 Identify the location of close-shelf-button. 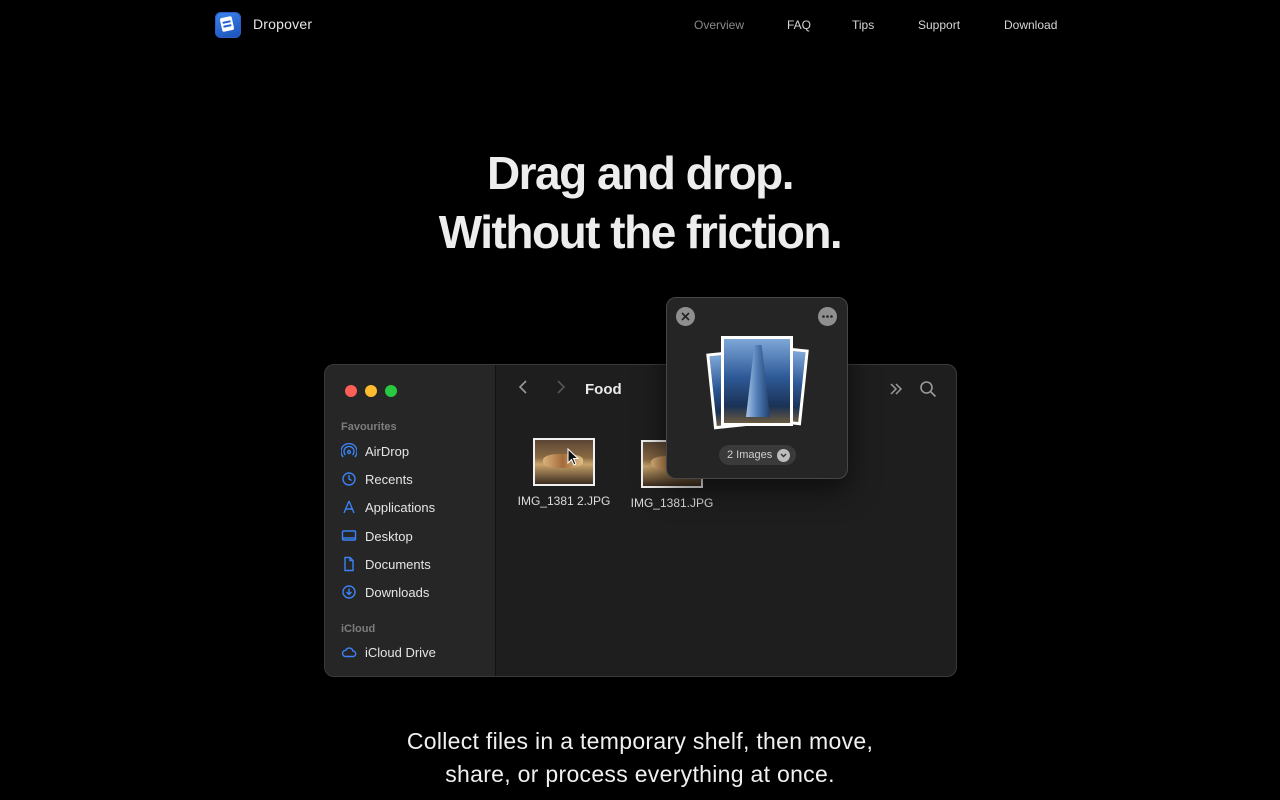
(685, 316).